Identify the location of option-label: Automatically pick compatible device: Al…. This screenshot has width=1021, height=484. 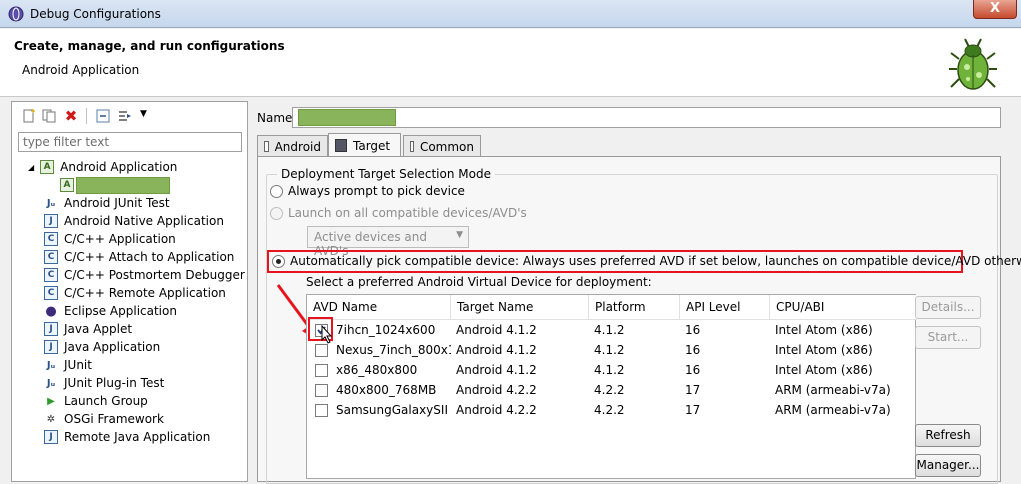
(655, 261).